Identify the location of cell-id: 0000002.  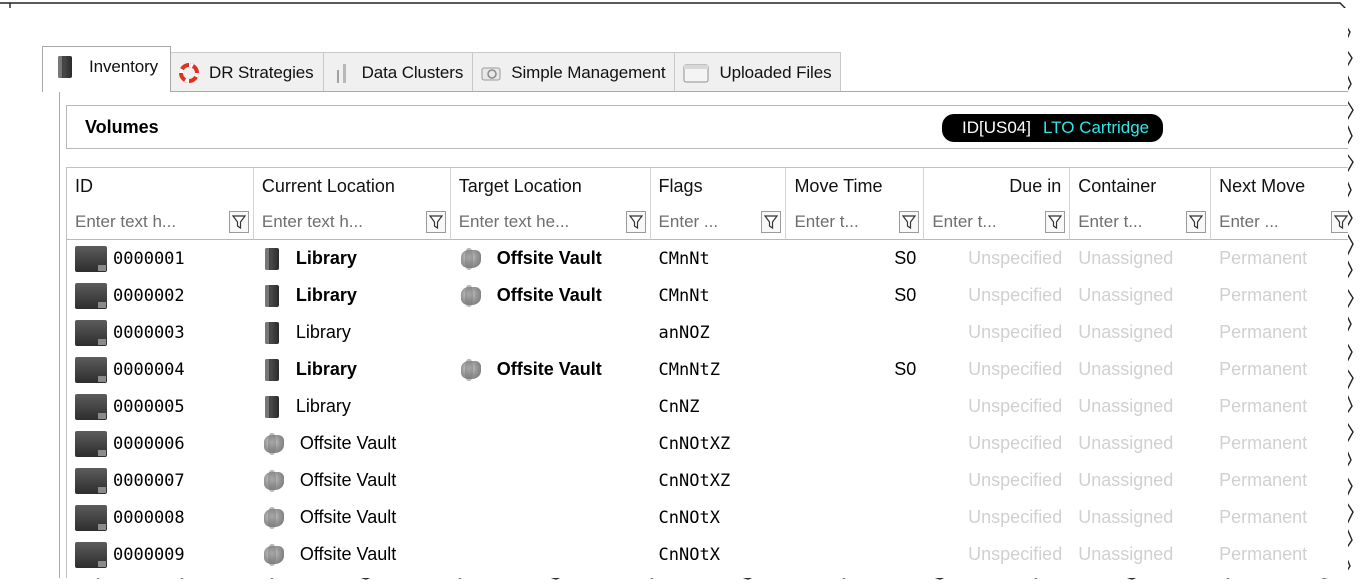
(160, 295).